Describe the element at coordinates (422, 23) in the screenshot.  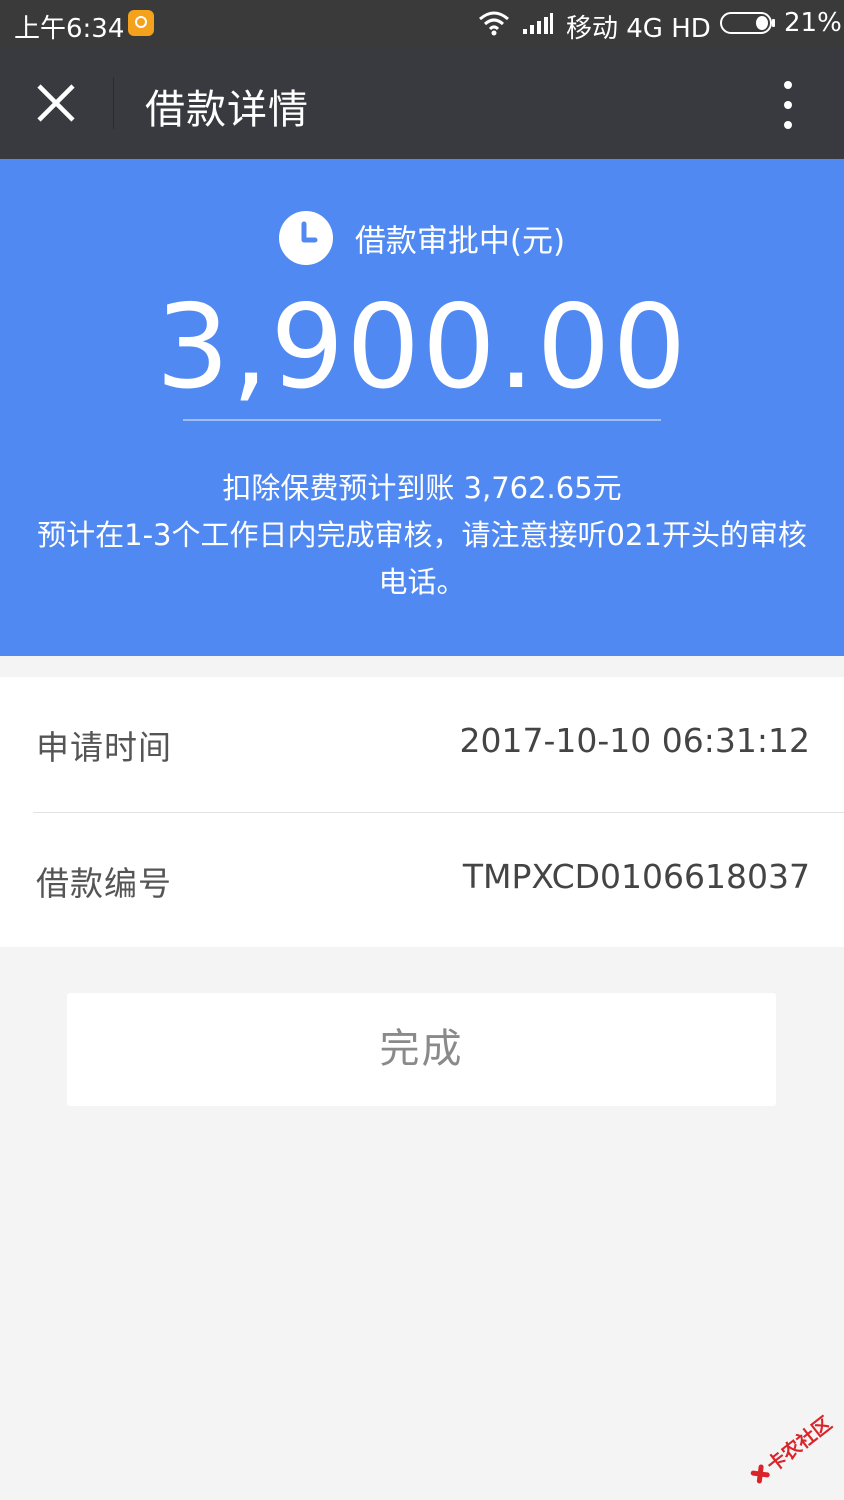
I see `status-bar: 上午6:34 移动 4G HD 21%` at that location.